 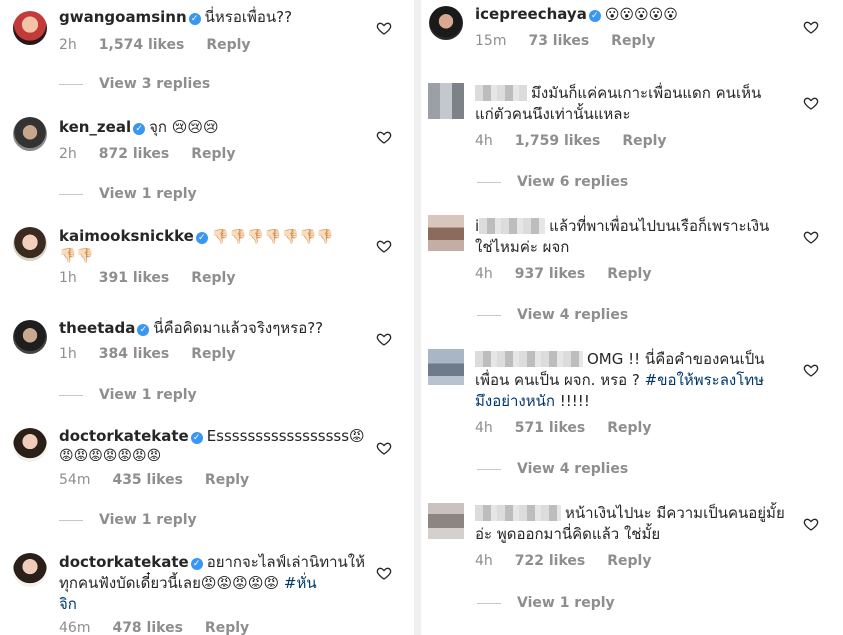 What do you see at coordinates (142, 45) in the screenshot?
I see `likes-count: 1,574 likes` at bounding box center [142, 45].